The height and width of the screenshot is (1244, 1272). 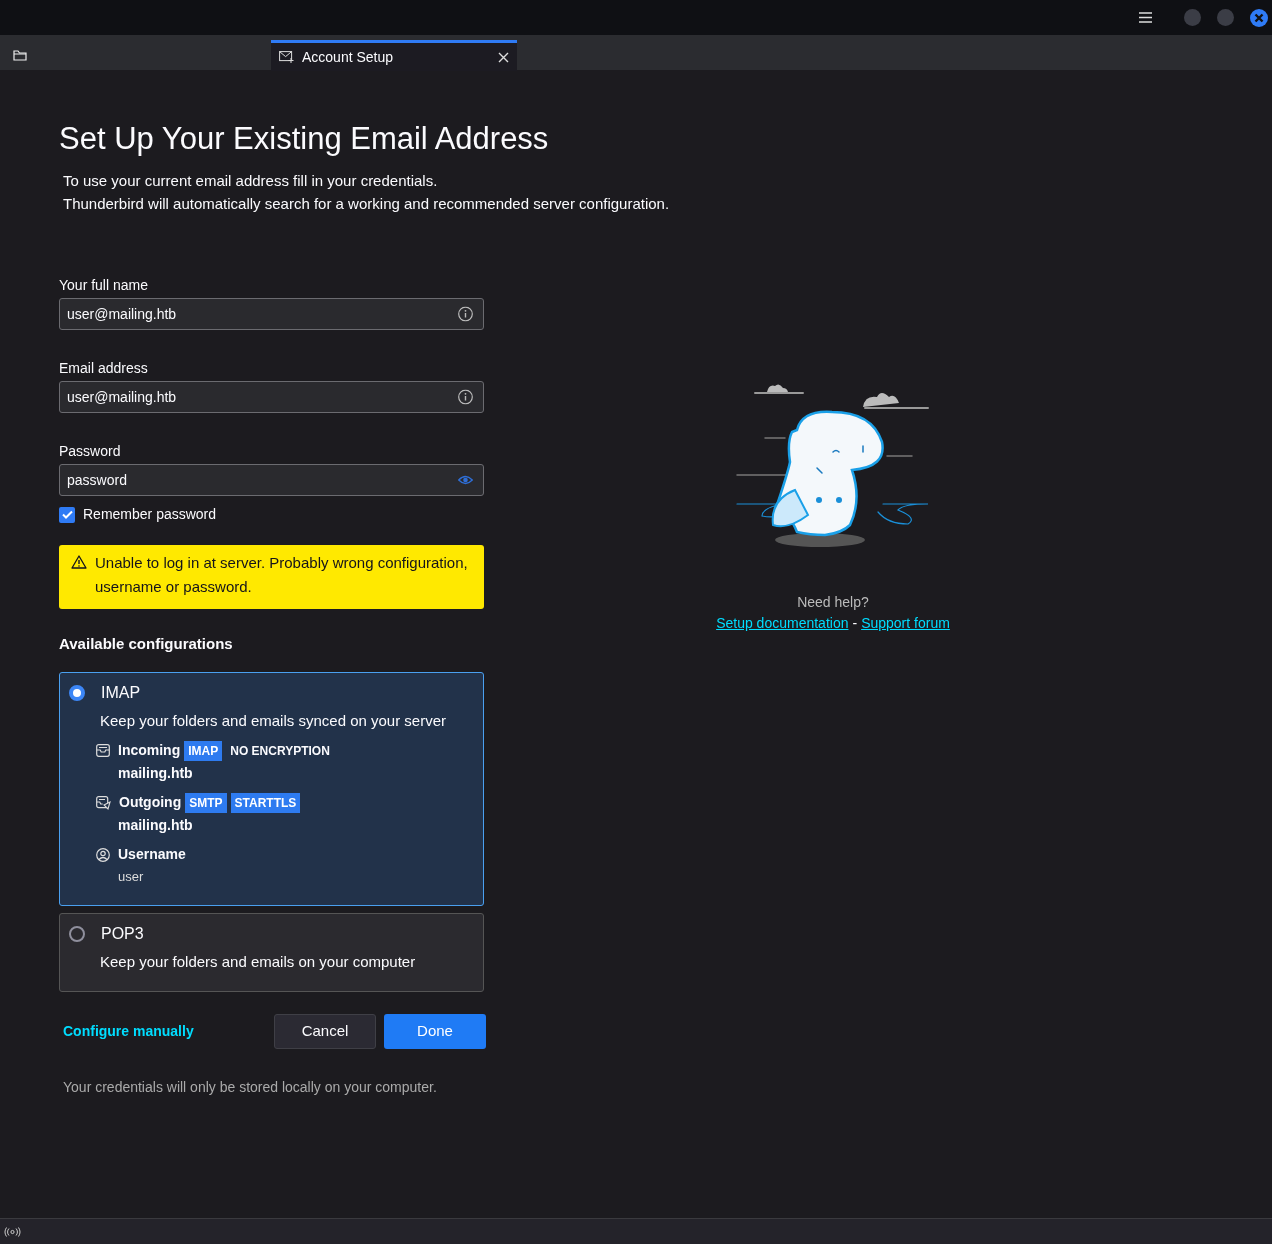 What do you see at coordinates (348, 57) in the screenshot?
I see `tab-label: Account Setup` at bounding box center [348, 57].